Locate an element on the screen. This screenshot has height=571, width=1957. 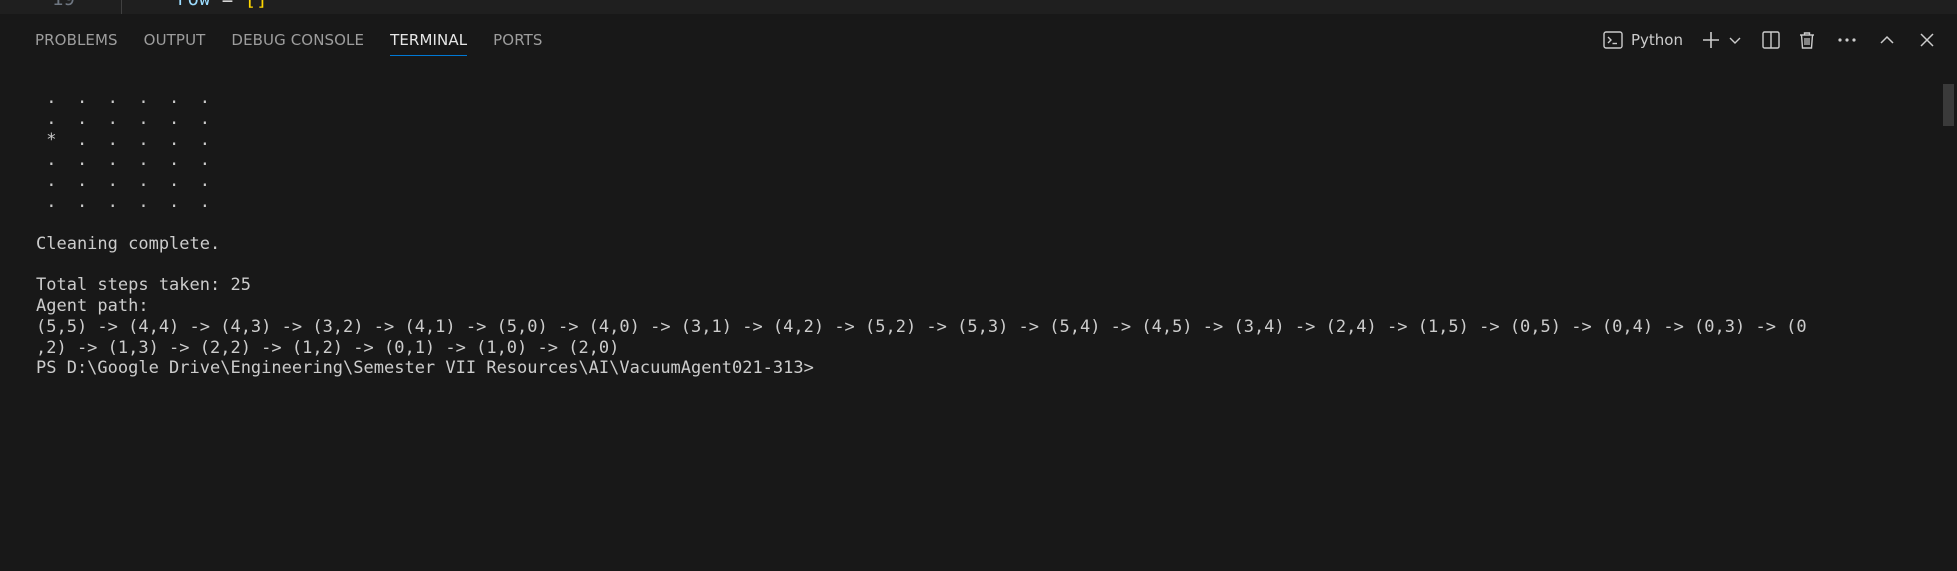
split-icon is located at coordinates (1771, 40).